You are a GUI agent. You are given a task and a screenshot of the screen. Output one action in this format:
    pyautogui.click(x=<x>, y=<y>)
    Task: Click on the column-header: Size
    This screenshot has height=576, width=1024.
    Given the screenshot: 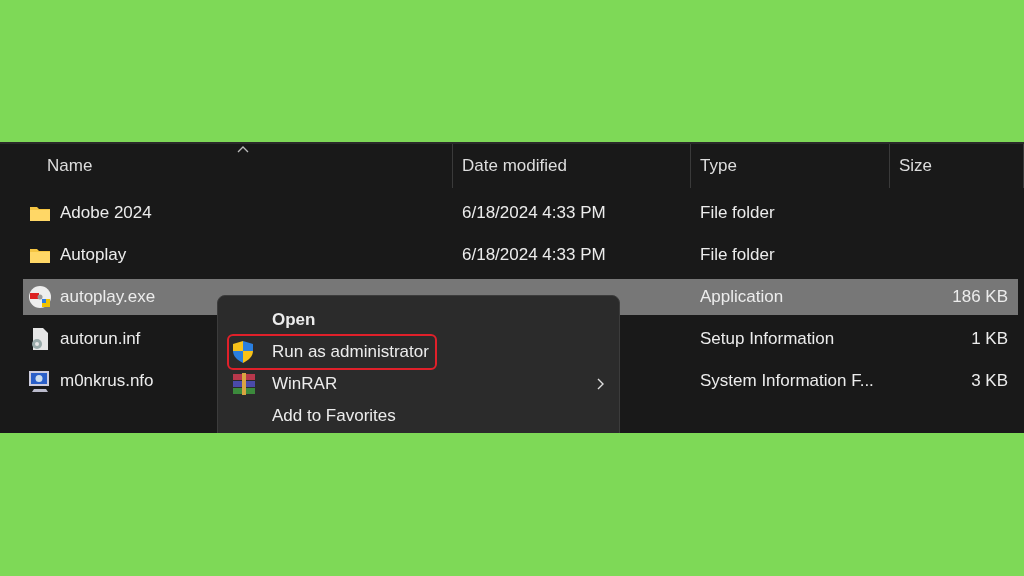 What is the action you would take?
    pyautogui.click(x=957, y=166)
    